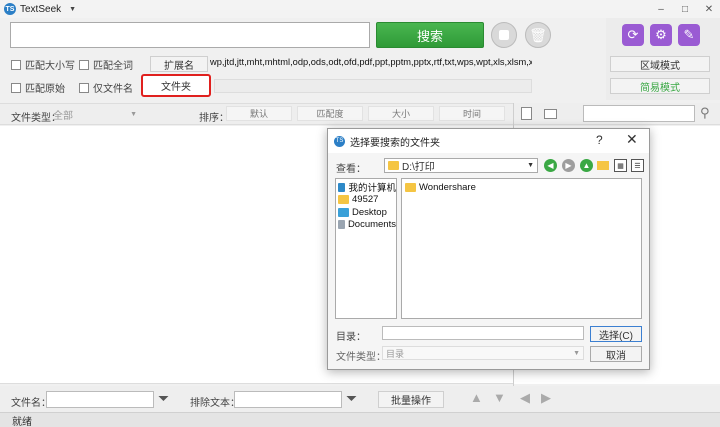 This screenshot has width=720, height=427. I want to click on exclude-funnel-icon: ⏷, so click(351, 398).